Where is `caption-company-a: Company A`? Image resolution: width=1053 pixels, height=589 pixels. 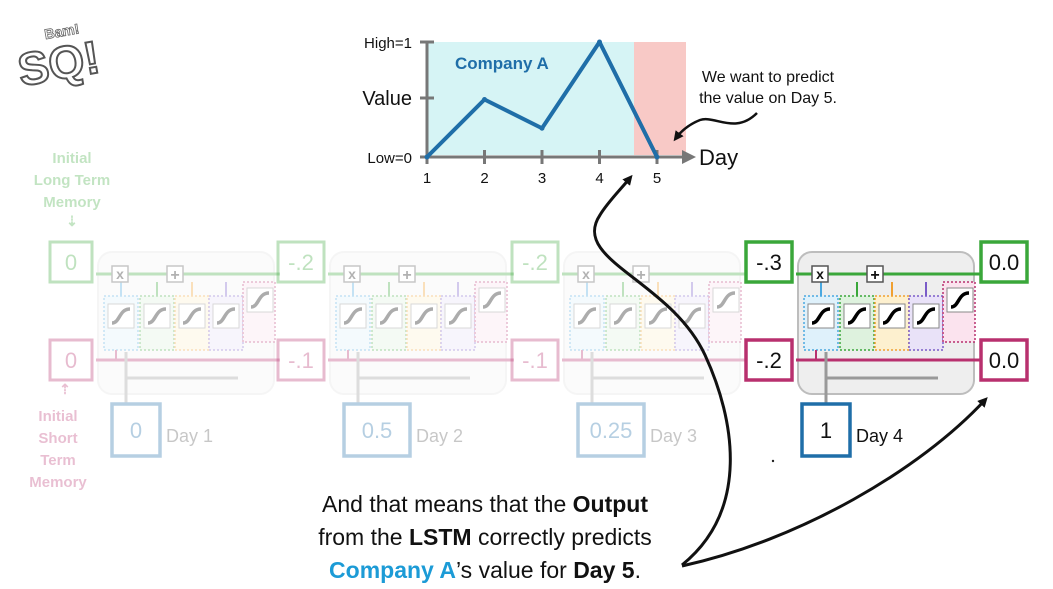 caption-company-a: Company A is located at coordinates (392, 570).